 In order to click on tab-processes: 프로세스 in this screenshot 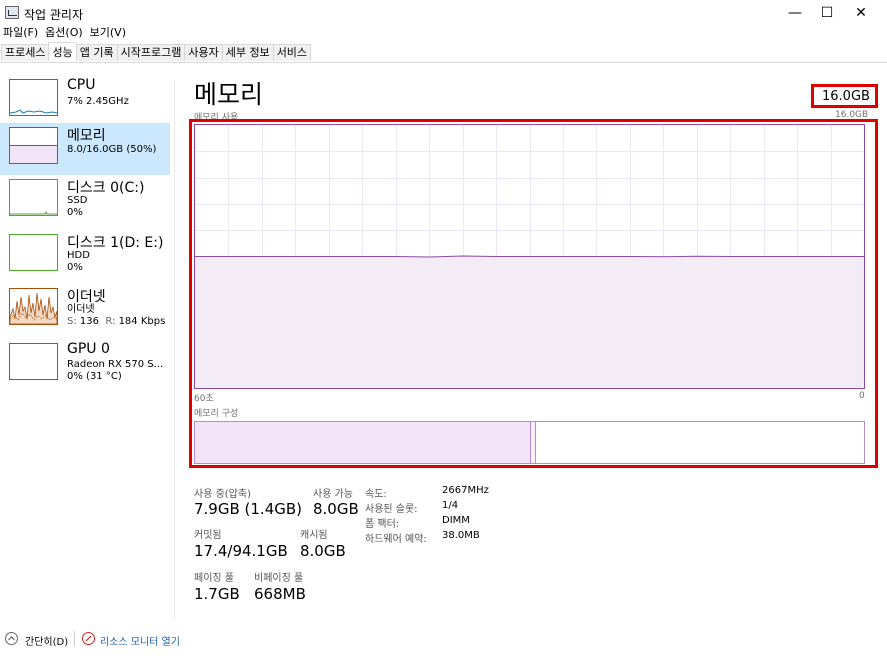, I will do `click(25, 52)`.